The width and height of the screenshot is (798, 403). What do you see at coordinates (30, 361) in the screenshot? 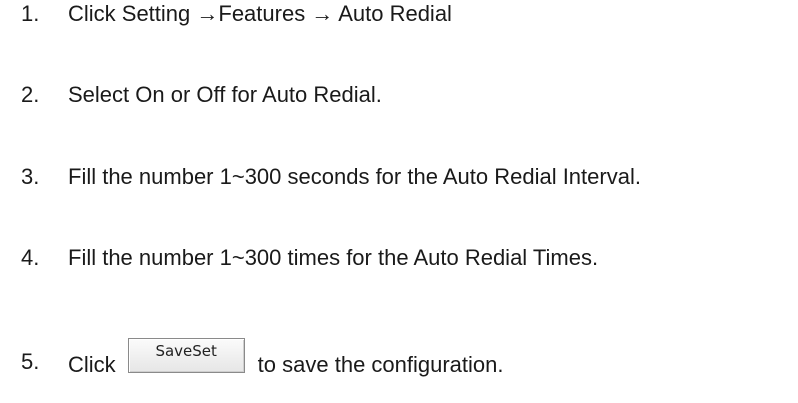
I see `step-number: 5.` at bounding box center [30, 361].